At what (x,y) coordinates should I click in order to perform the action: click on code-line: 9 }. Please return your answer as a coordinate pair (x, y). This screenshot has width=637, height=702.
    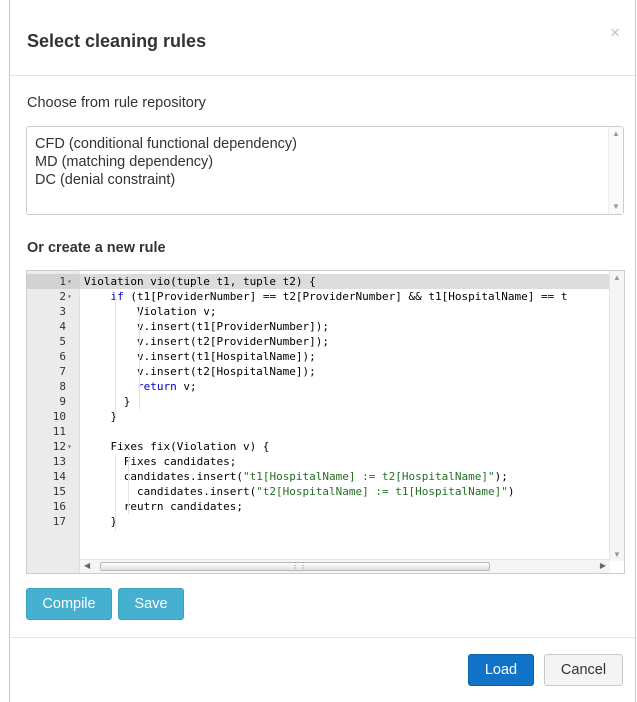
    Looking at the image, I should click on (325, 401).